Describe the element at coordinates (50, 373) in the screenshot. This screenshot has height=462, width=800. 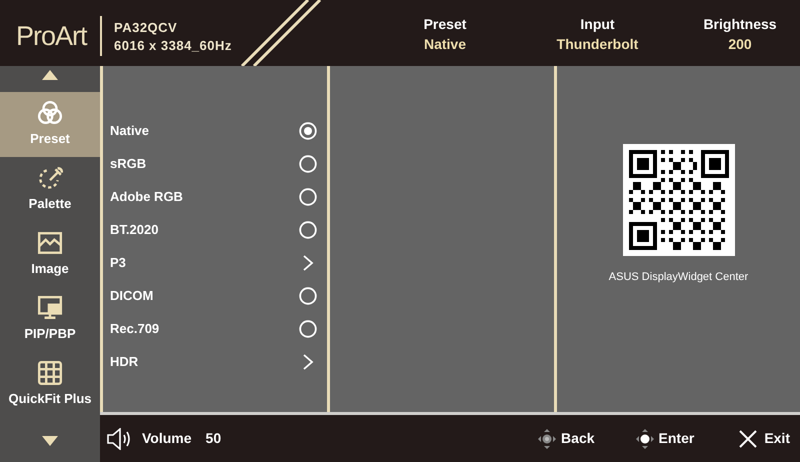
I see `grid-icon` at that location.